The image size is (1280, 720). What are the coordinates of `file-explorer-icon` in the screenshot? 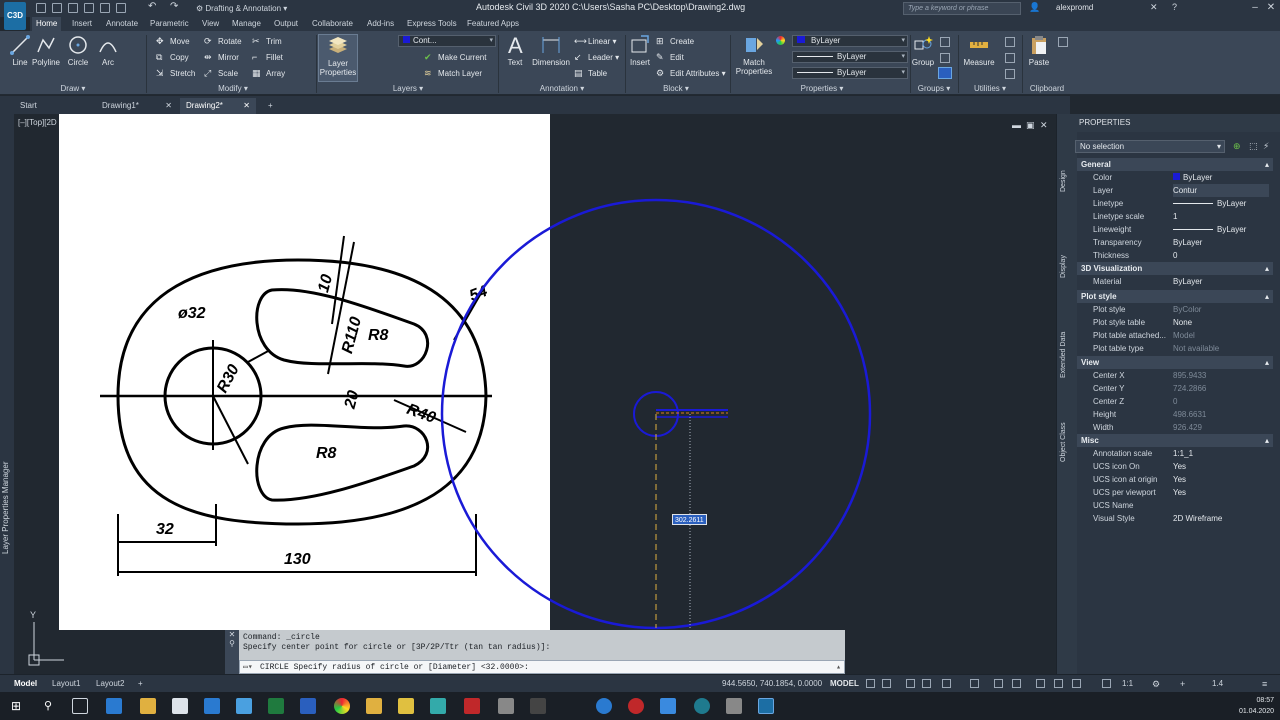 It's located at (148, 706).